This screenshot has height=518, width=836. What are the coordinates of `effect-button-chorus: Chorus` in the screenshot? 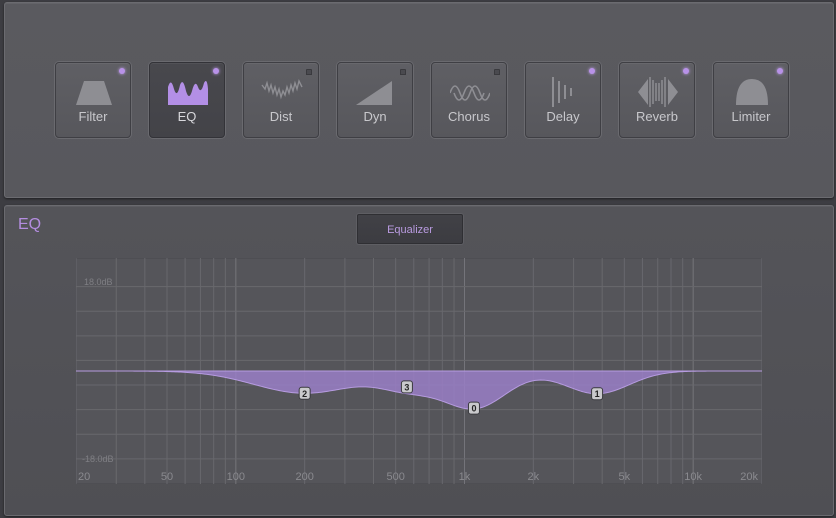 It's located at (469, 100).